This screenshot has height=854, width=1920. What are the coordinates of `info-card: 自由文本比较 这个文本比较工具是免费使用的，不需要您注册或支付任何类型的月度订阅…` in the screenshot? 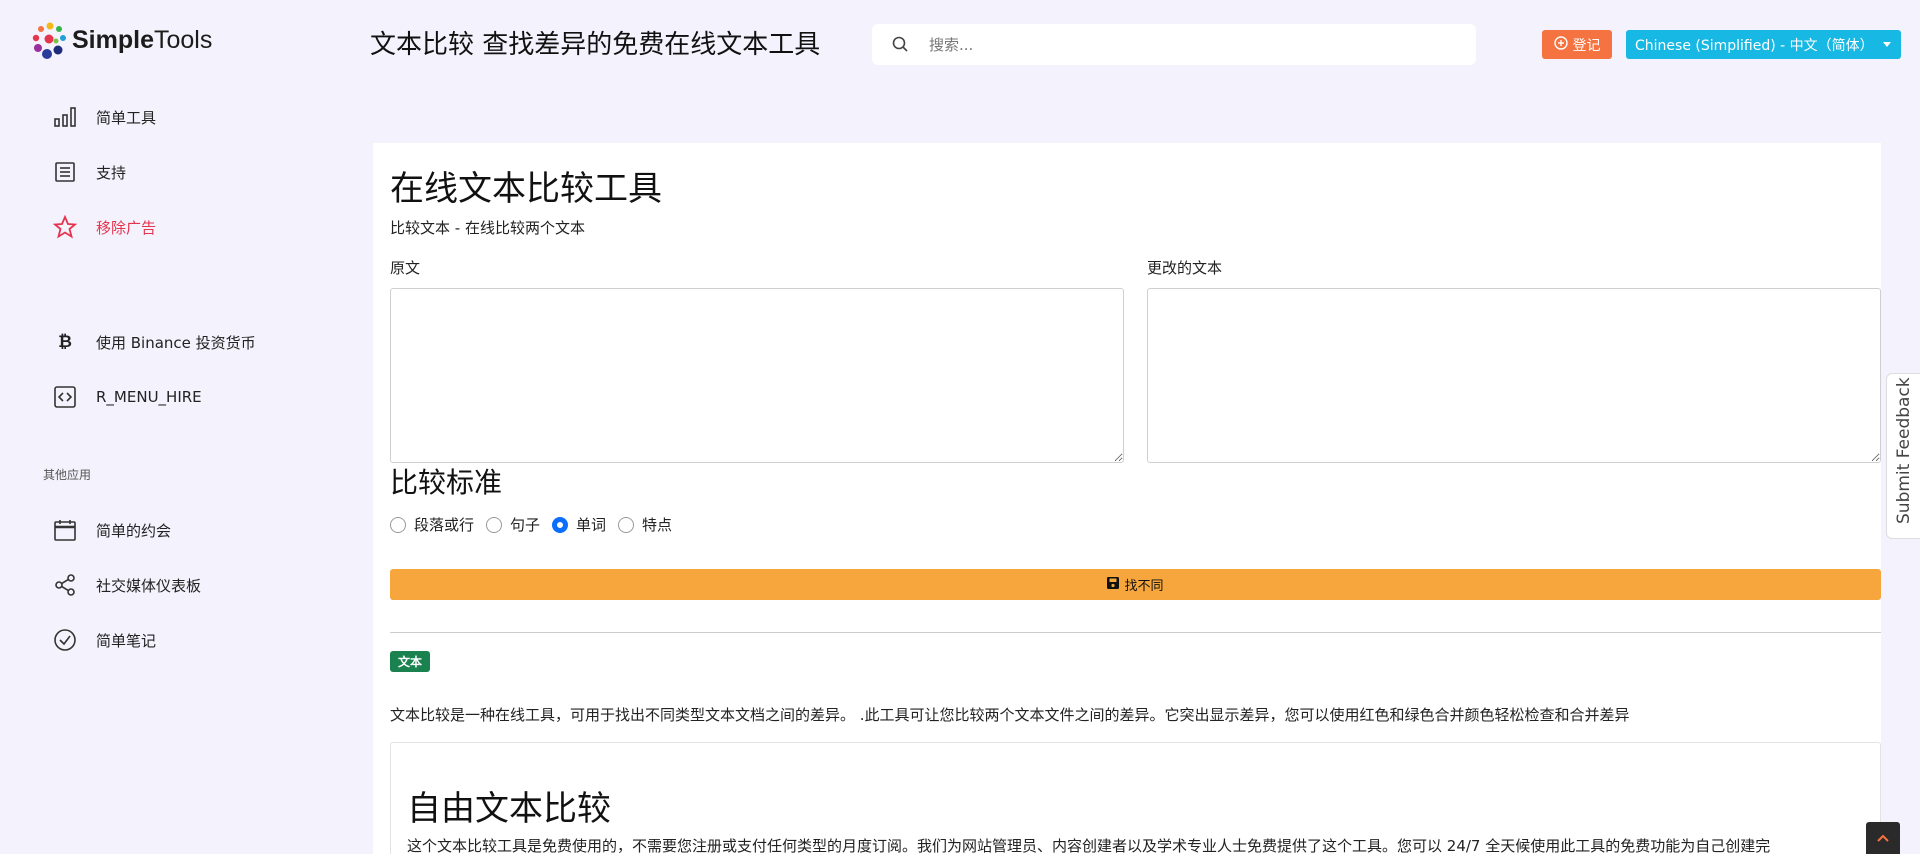 It's located at (1135, 798).